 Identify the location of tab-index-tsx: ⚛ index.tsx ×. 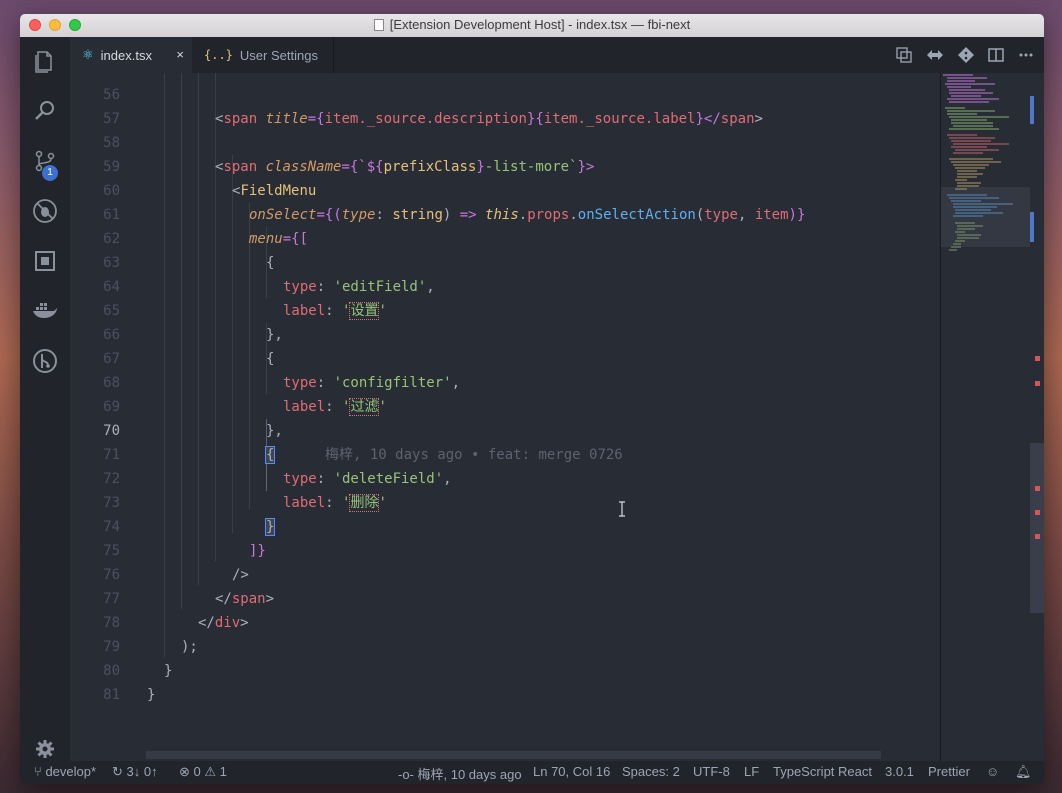
(131, 55).